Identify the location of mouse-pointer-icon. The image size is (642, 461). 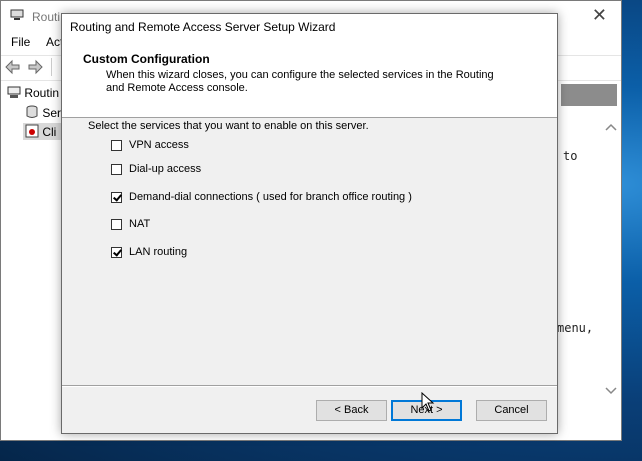
(428, 402).